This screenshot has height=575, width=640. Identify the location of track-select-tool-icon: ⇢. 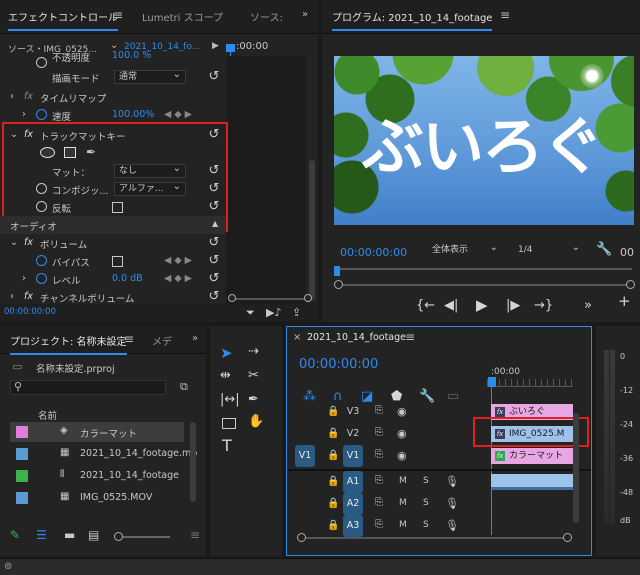
(253, 351).